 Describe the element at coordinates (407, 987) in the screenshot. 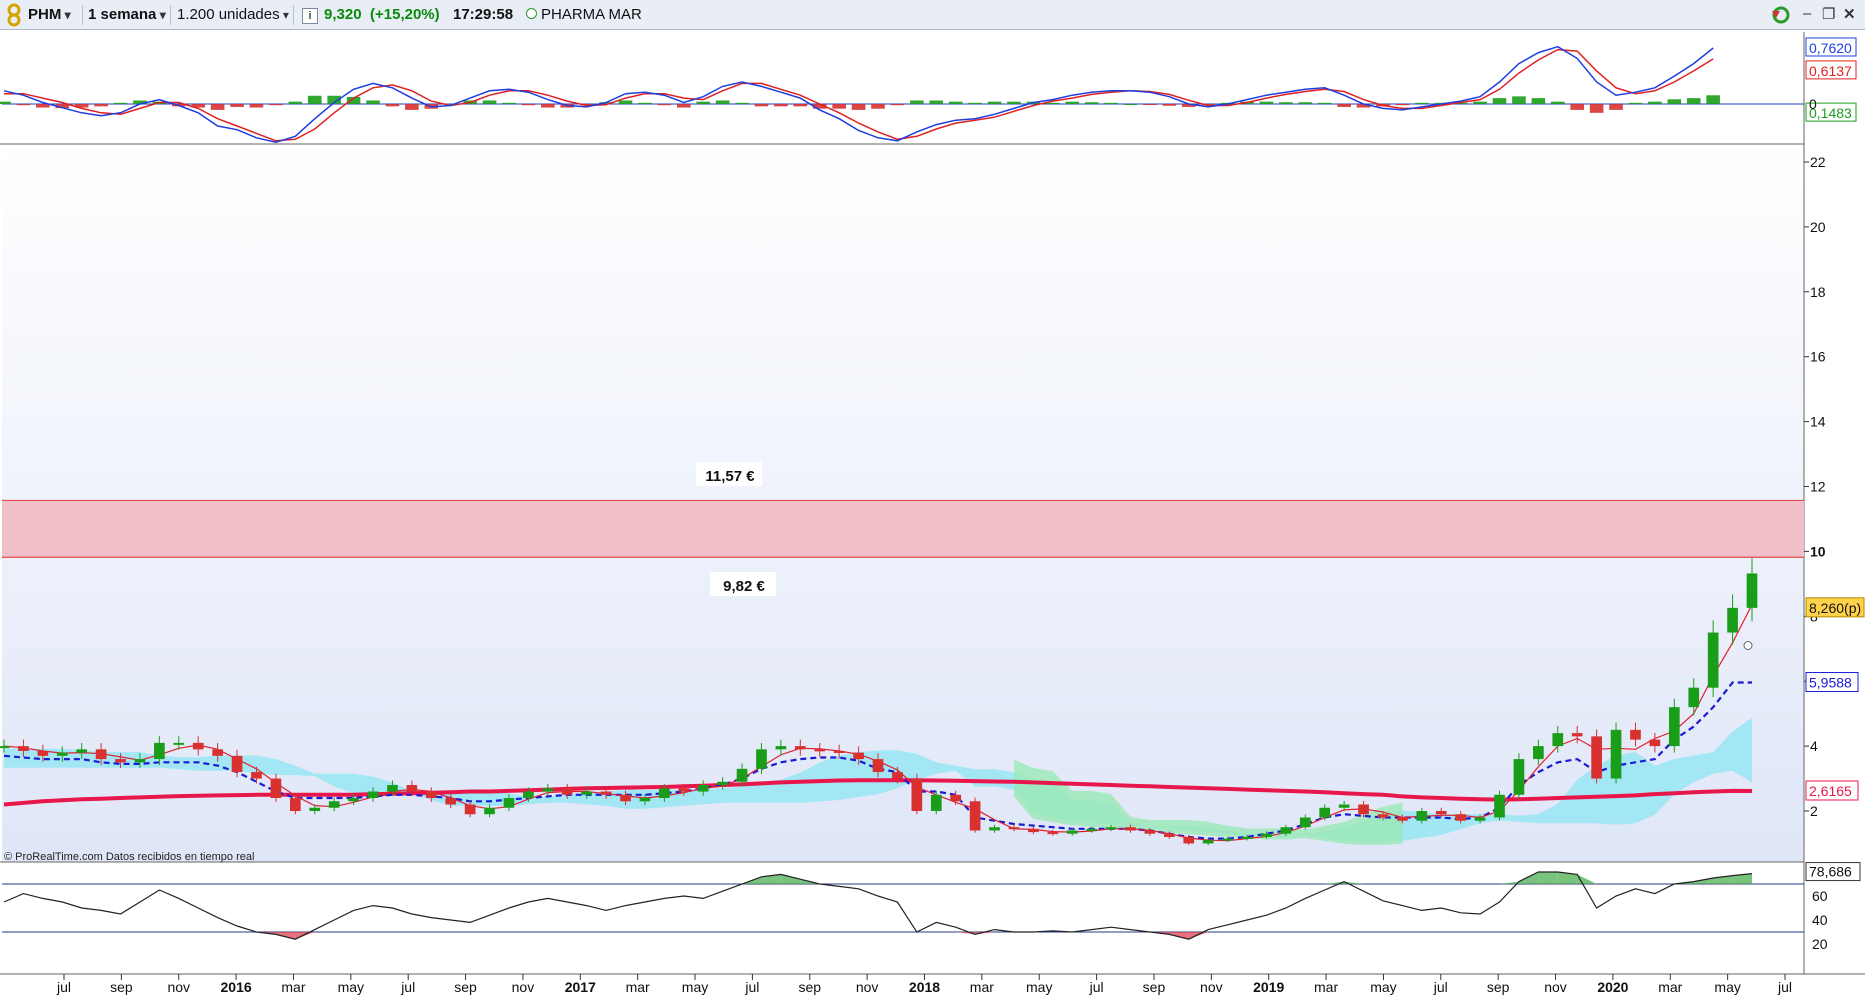

I see `time-tick-label: jul` at that location.